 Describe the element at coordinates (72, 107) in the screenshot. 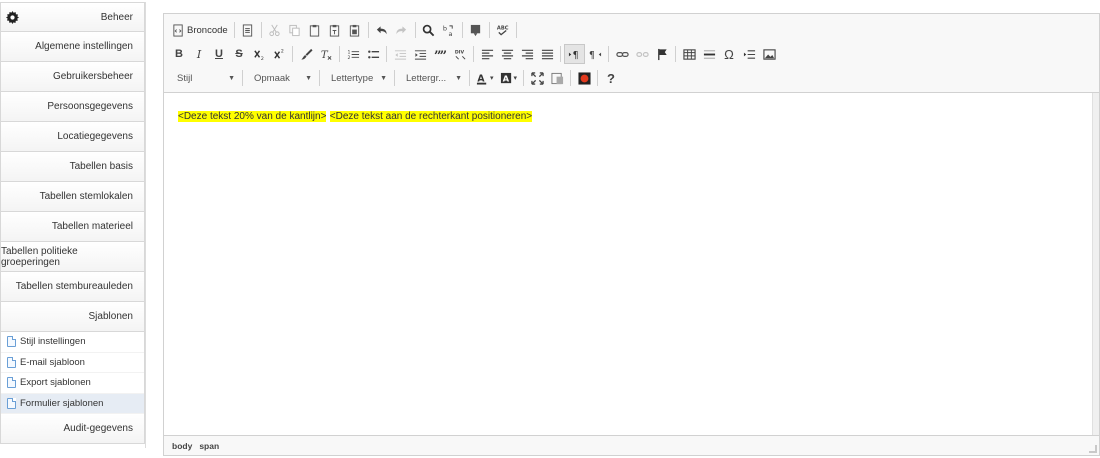

I see `sidebar-item-persoonsgegevens: Persoonsgegevens` at that location.